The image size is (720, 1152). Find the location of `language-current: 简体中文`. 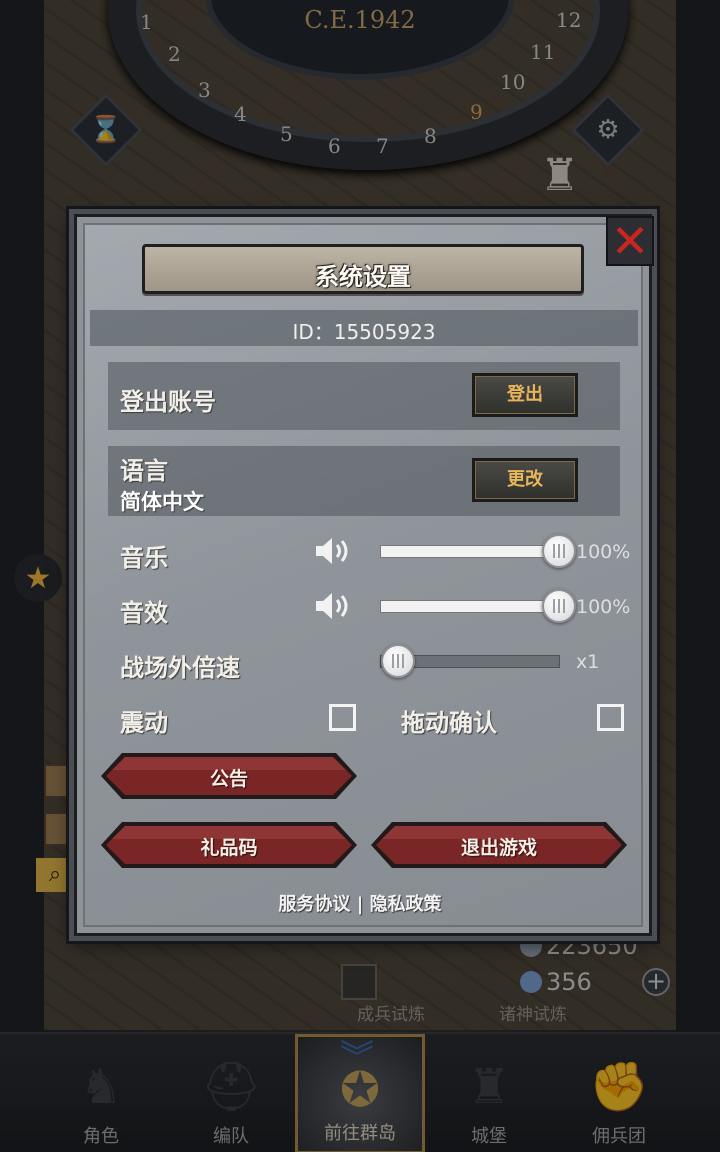

language-current: 简体中文 is located at coordinates (162, 502).